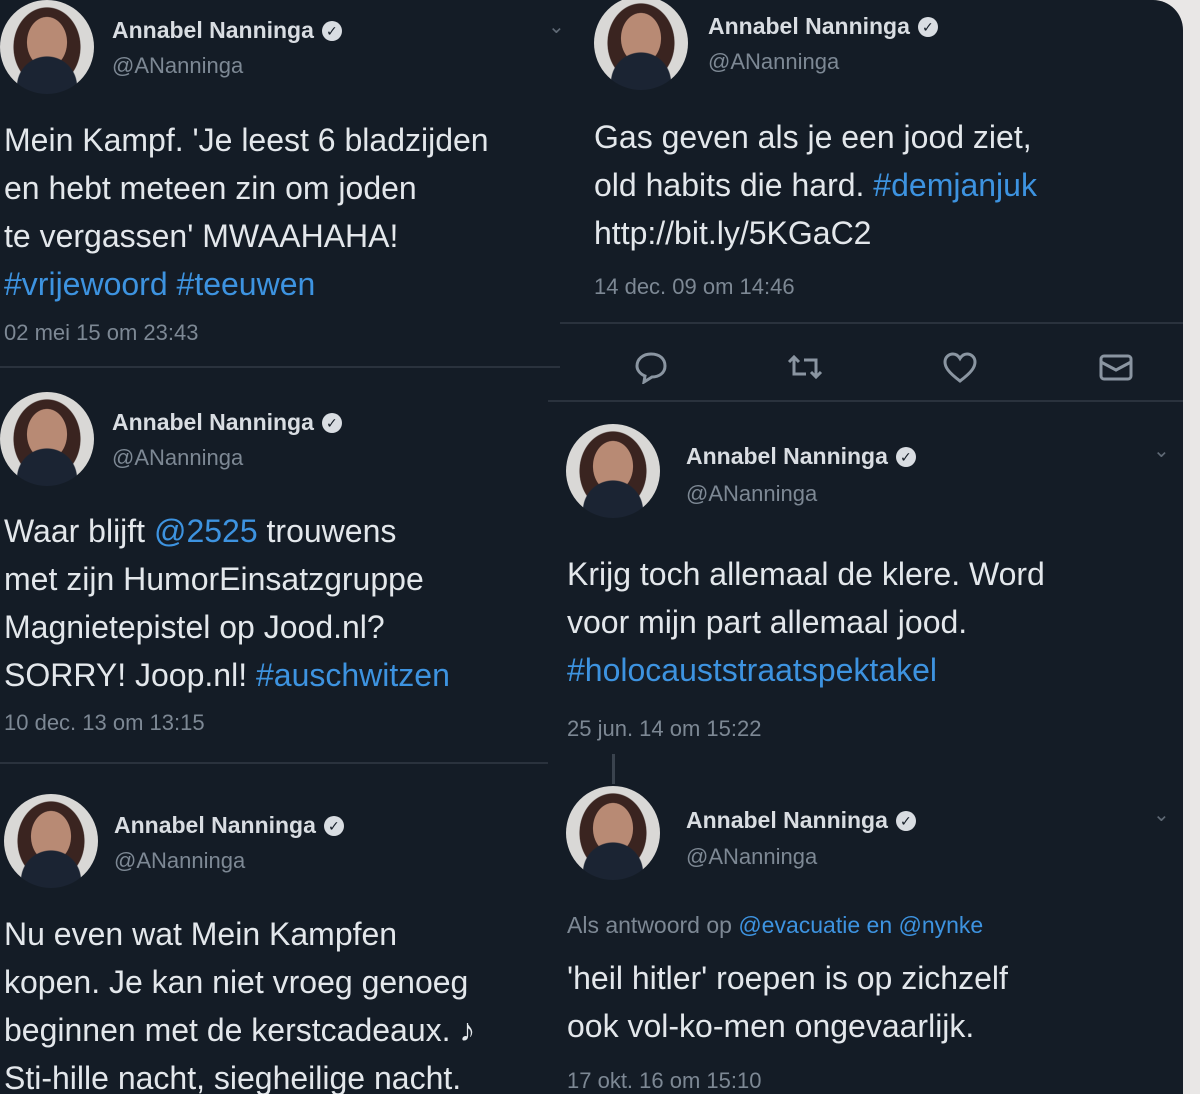 The image size is (1200, 1094). Describe the element at coordinates (651, 367) in the screenshot. I see `reply-icon` at that location.